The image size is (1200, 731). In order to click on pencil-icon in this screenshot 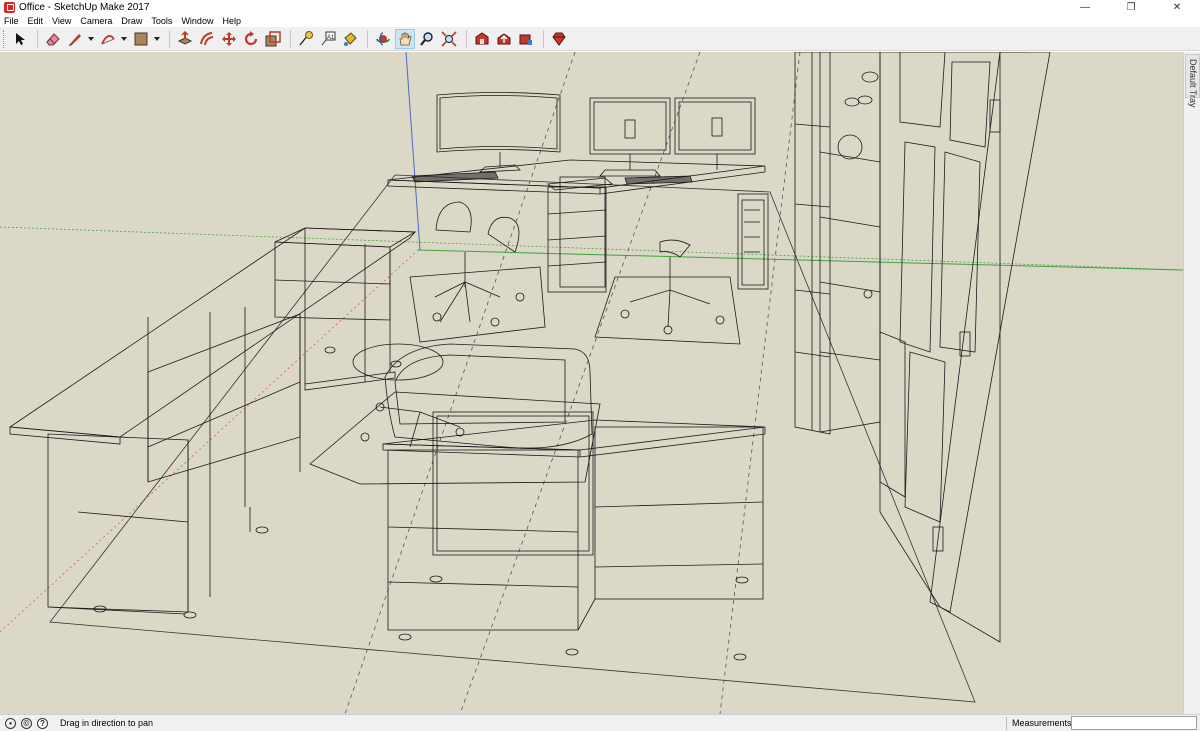, I will do `click(75, 39)`.